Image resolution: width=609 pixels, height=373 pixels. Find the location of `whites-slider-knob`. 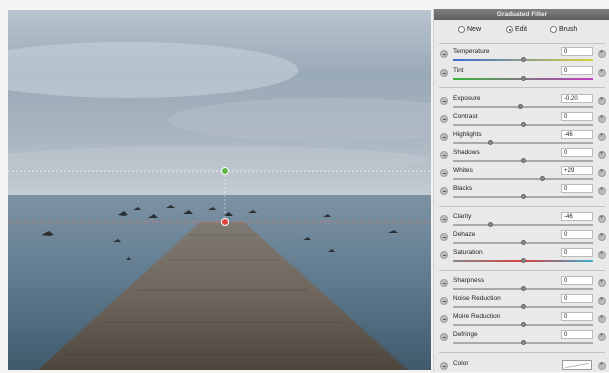

whites-slider-knob is located at coordinates (543, 178).